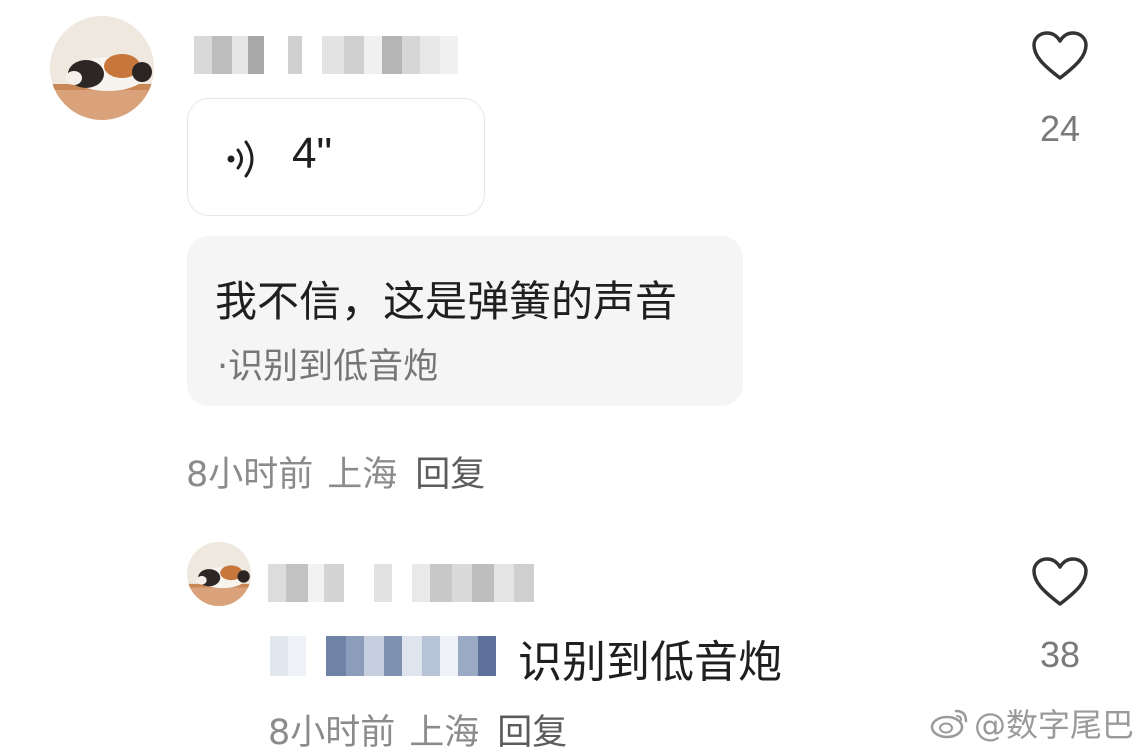 The height and width of the screenshot is (755, 1140). I want to click on comment-text: 我不信，这是弹簧的声音, so click(446, 301).